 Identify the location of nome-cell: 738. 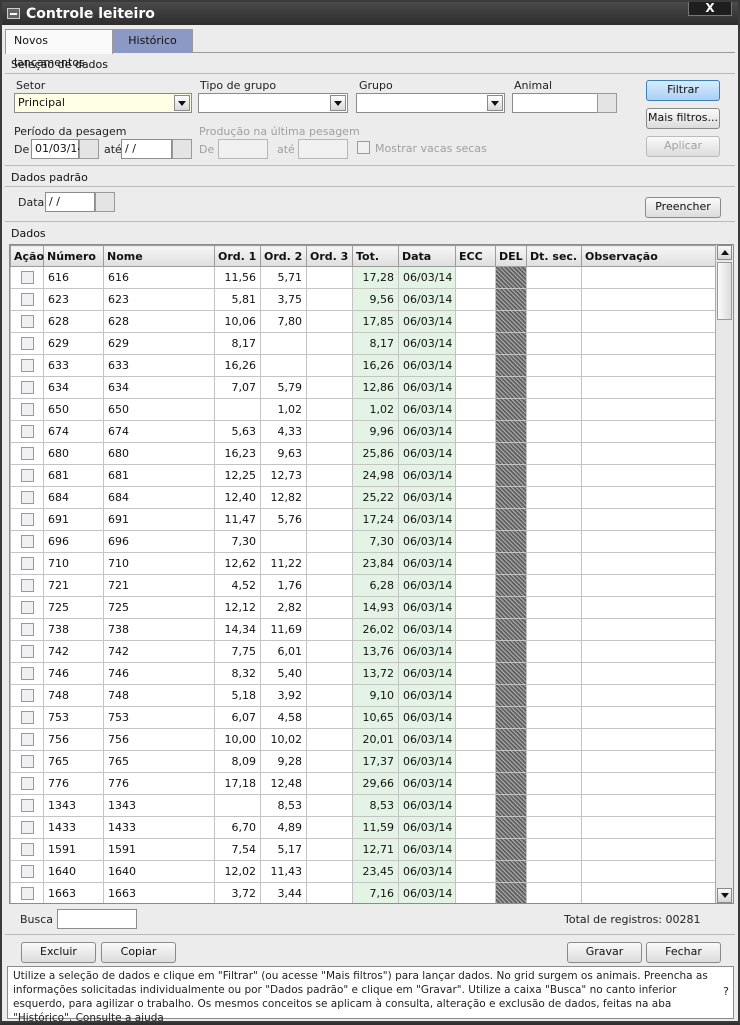
(159, 629).